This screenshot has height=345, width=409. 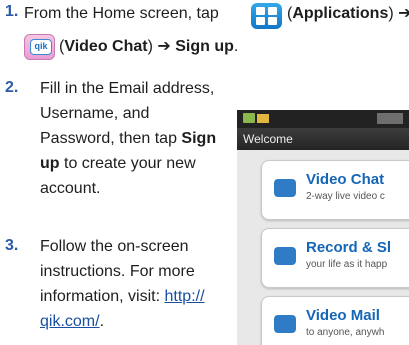 I want to click on sign-label: Sign, so click(x=199, y=138).